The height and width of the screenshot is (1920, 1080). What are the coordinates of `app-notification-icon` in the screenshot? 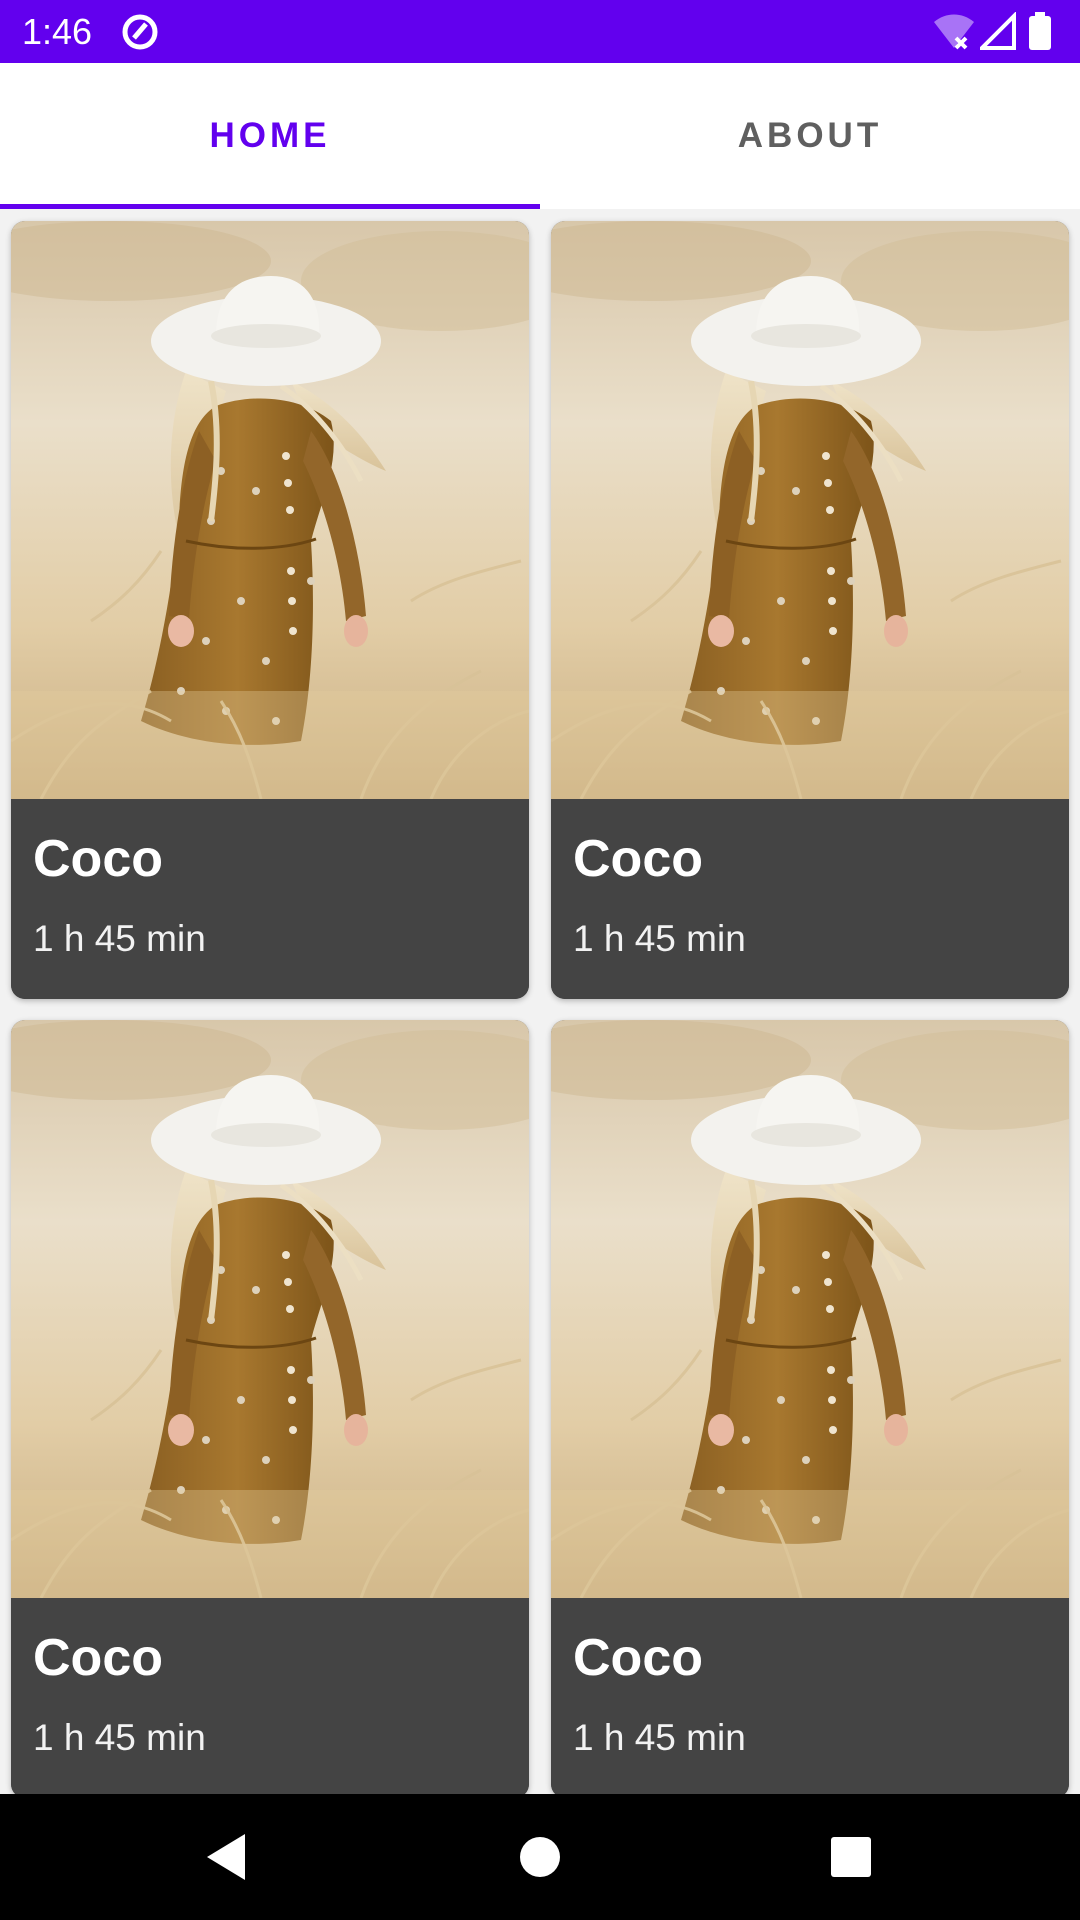 It's located at (140, 32).